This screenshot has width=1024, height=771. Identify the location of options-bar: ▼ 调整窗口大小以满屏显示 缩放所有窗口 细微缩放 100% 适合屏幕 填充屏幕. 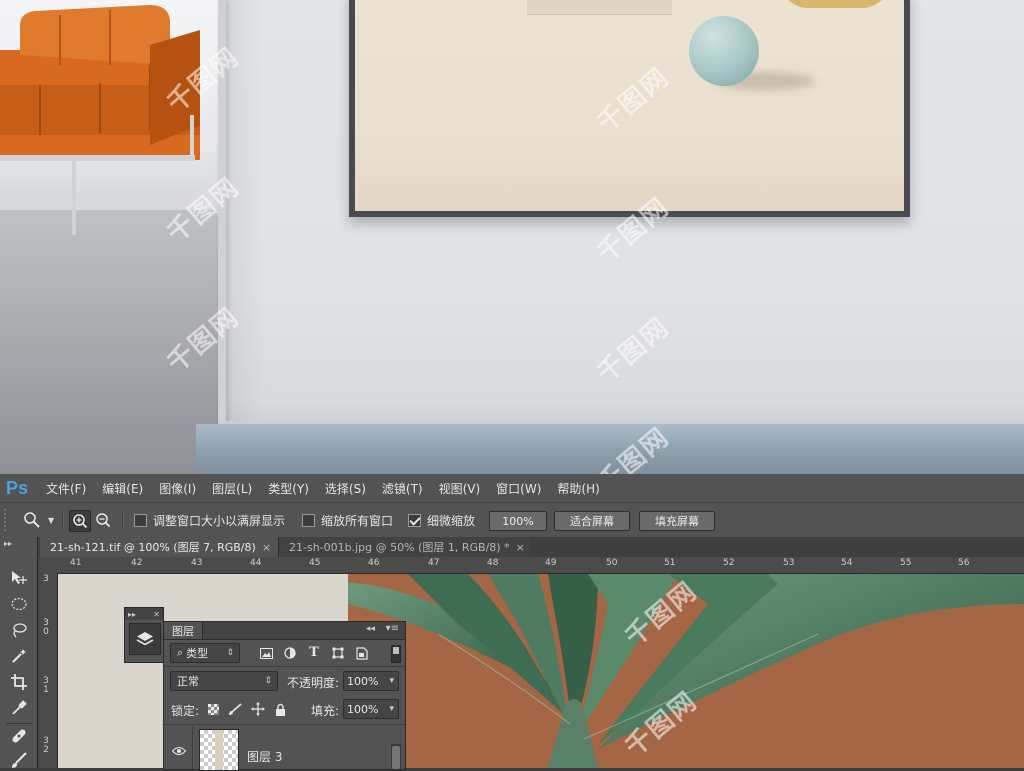
(512, 520).